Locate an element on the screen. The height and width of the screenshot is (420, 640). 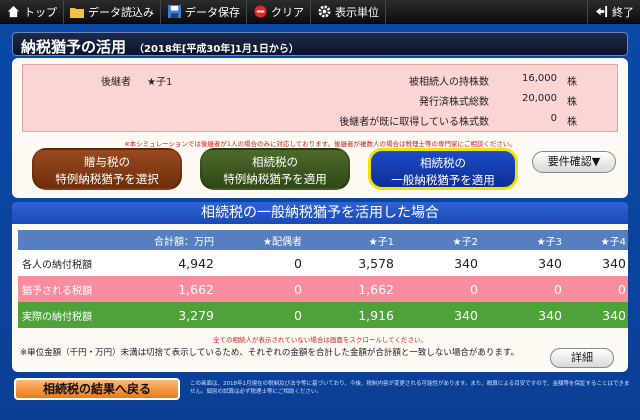
gear-icon is located at coordinates (324, 12).